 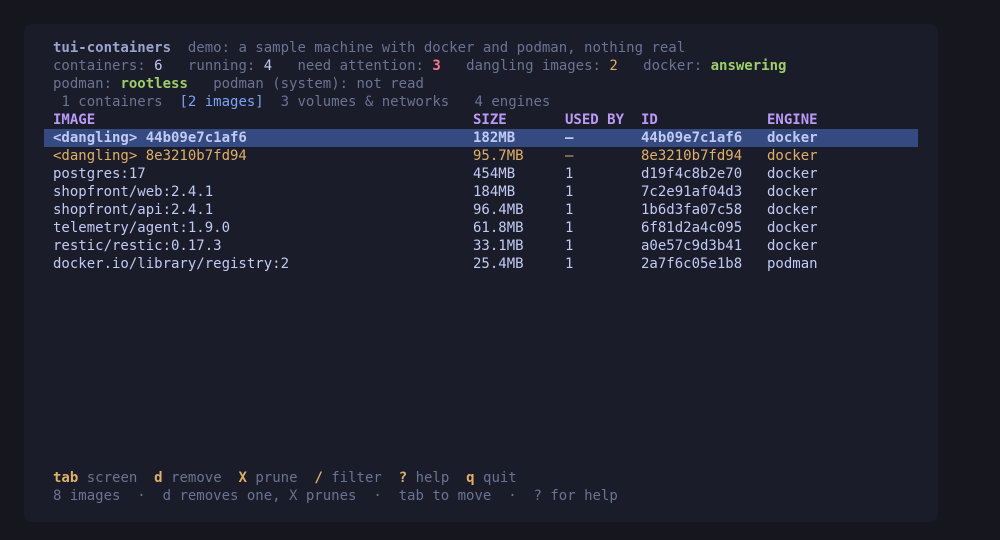 What do you see at coordinates (150, 138) in the screenshot?
I see `cell-image: <dangling> 44b09e7c1af6` at bounding box center [150, 138].